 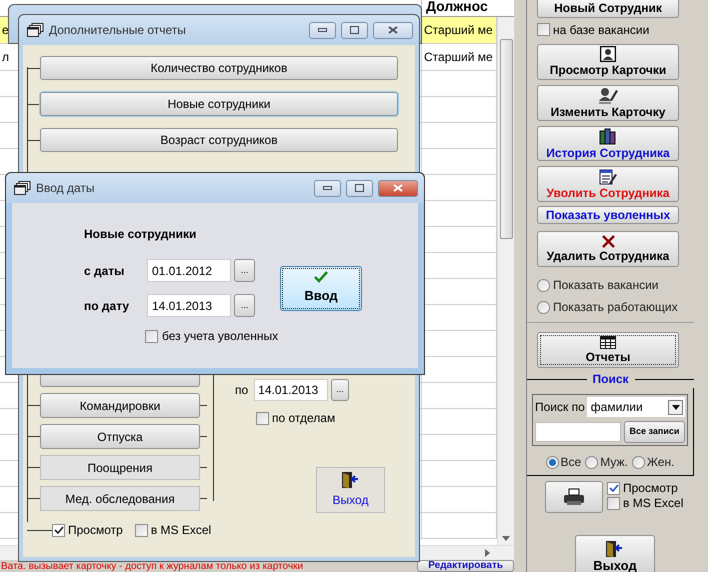 What do you see at coordinates (118, 30) in the screenshot?
I see `window-title: Дополнительные отчеты` at bounding box center [118, 30].